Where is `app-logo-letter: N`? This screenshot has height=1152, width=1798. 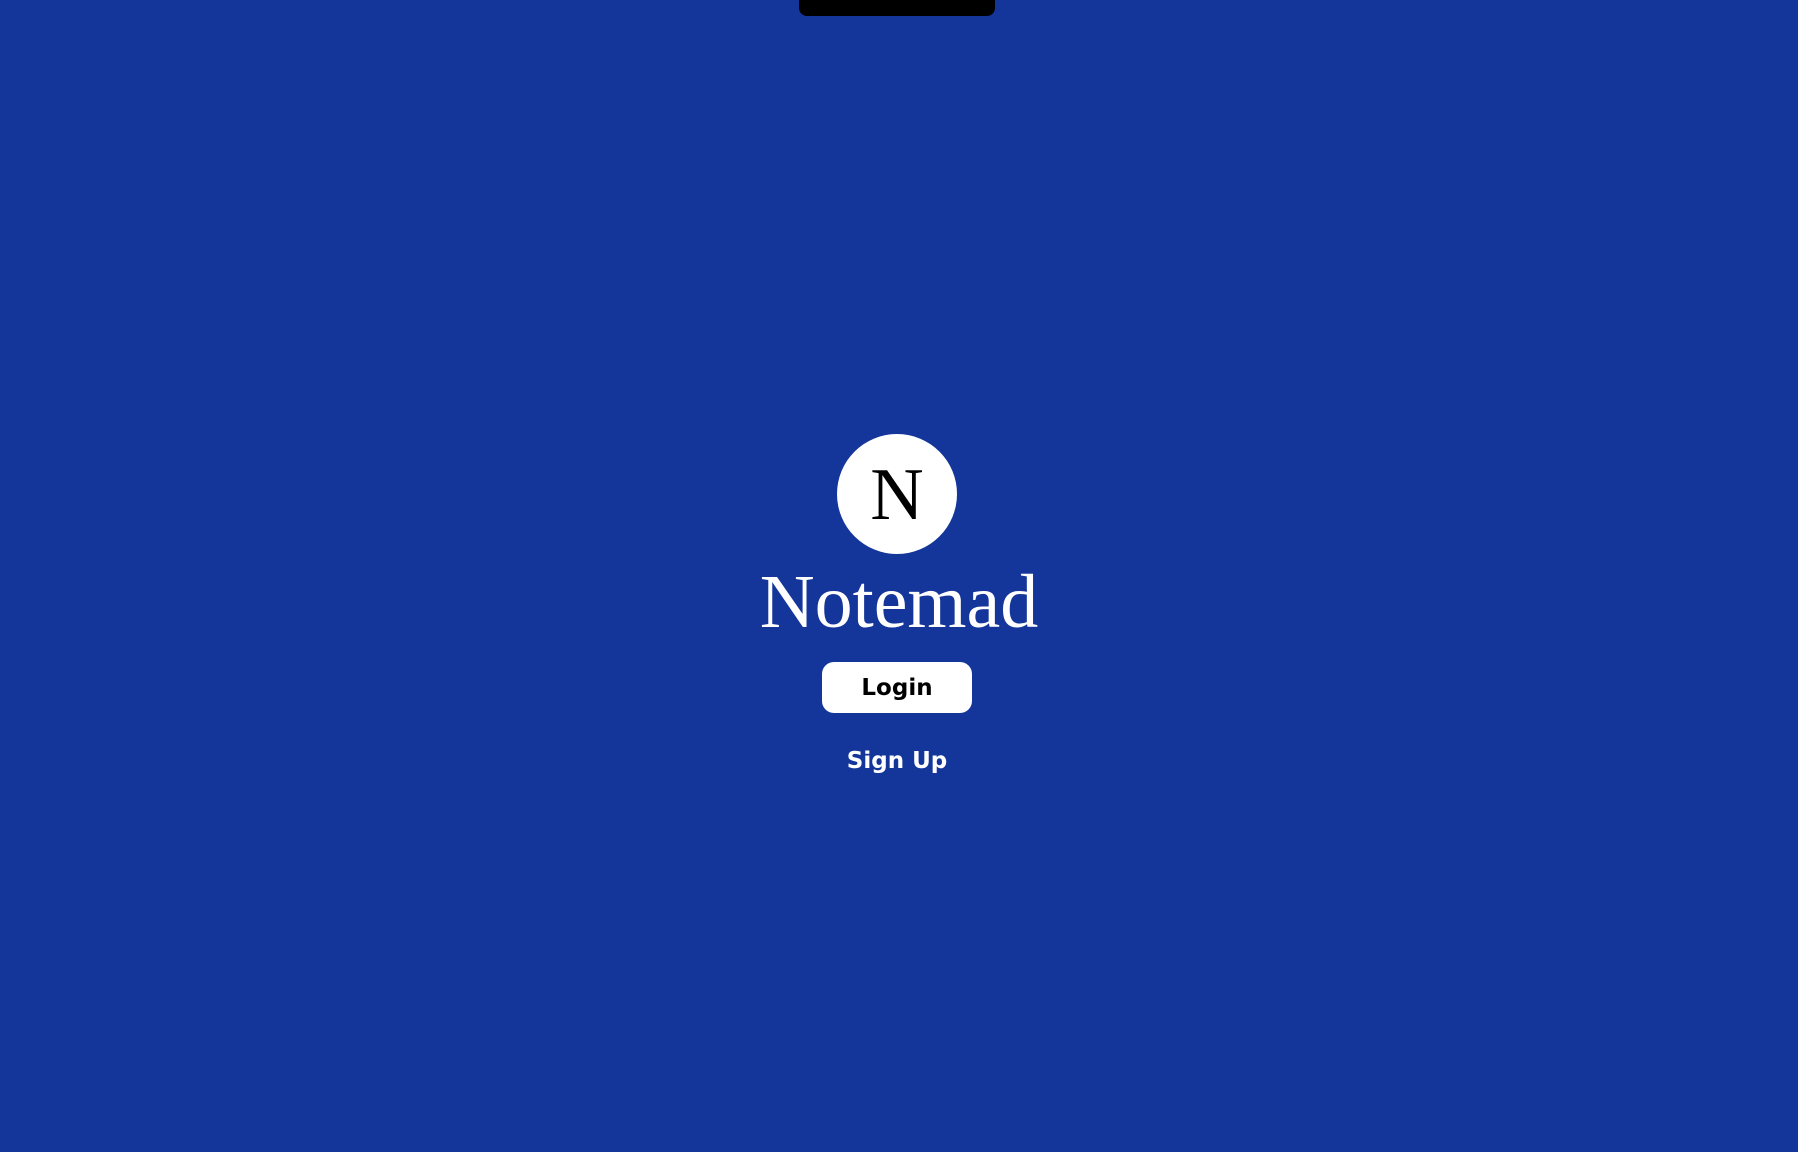
app-logo-letter: N is located at coordinates (897, 495).